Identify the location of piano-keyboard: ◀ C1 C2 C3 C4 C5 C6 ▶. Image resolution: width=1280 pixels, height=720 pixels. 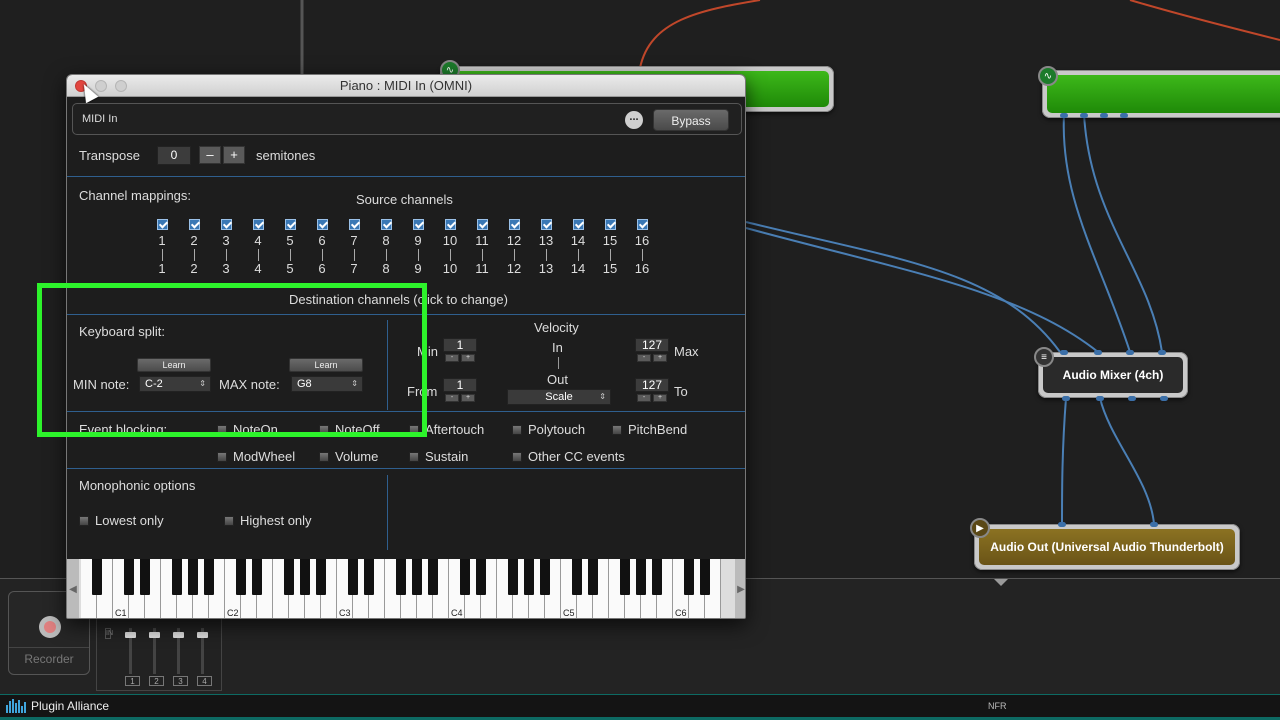
(406, 588).